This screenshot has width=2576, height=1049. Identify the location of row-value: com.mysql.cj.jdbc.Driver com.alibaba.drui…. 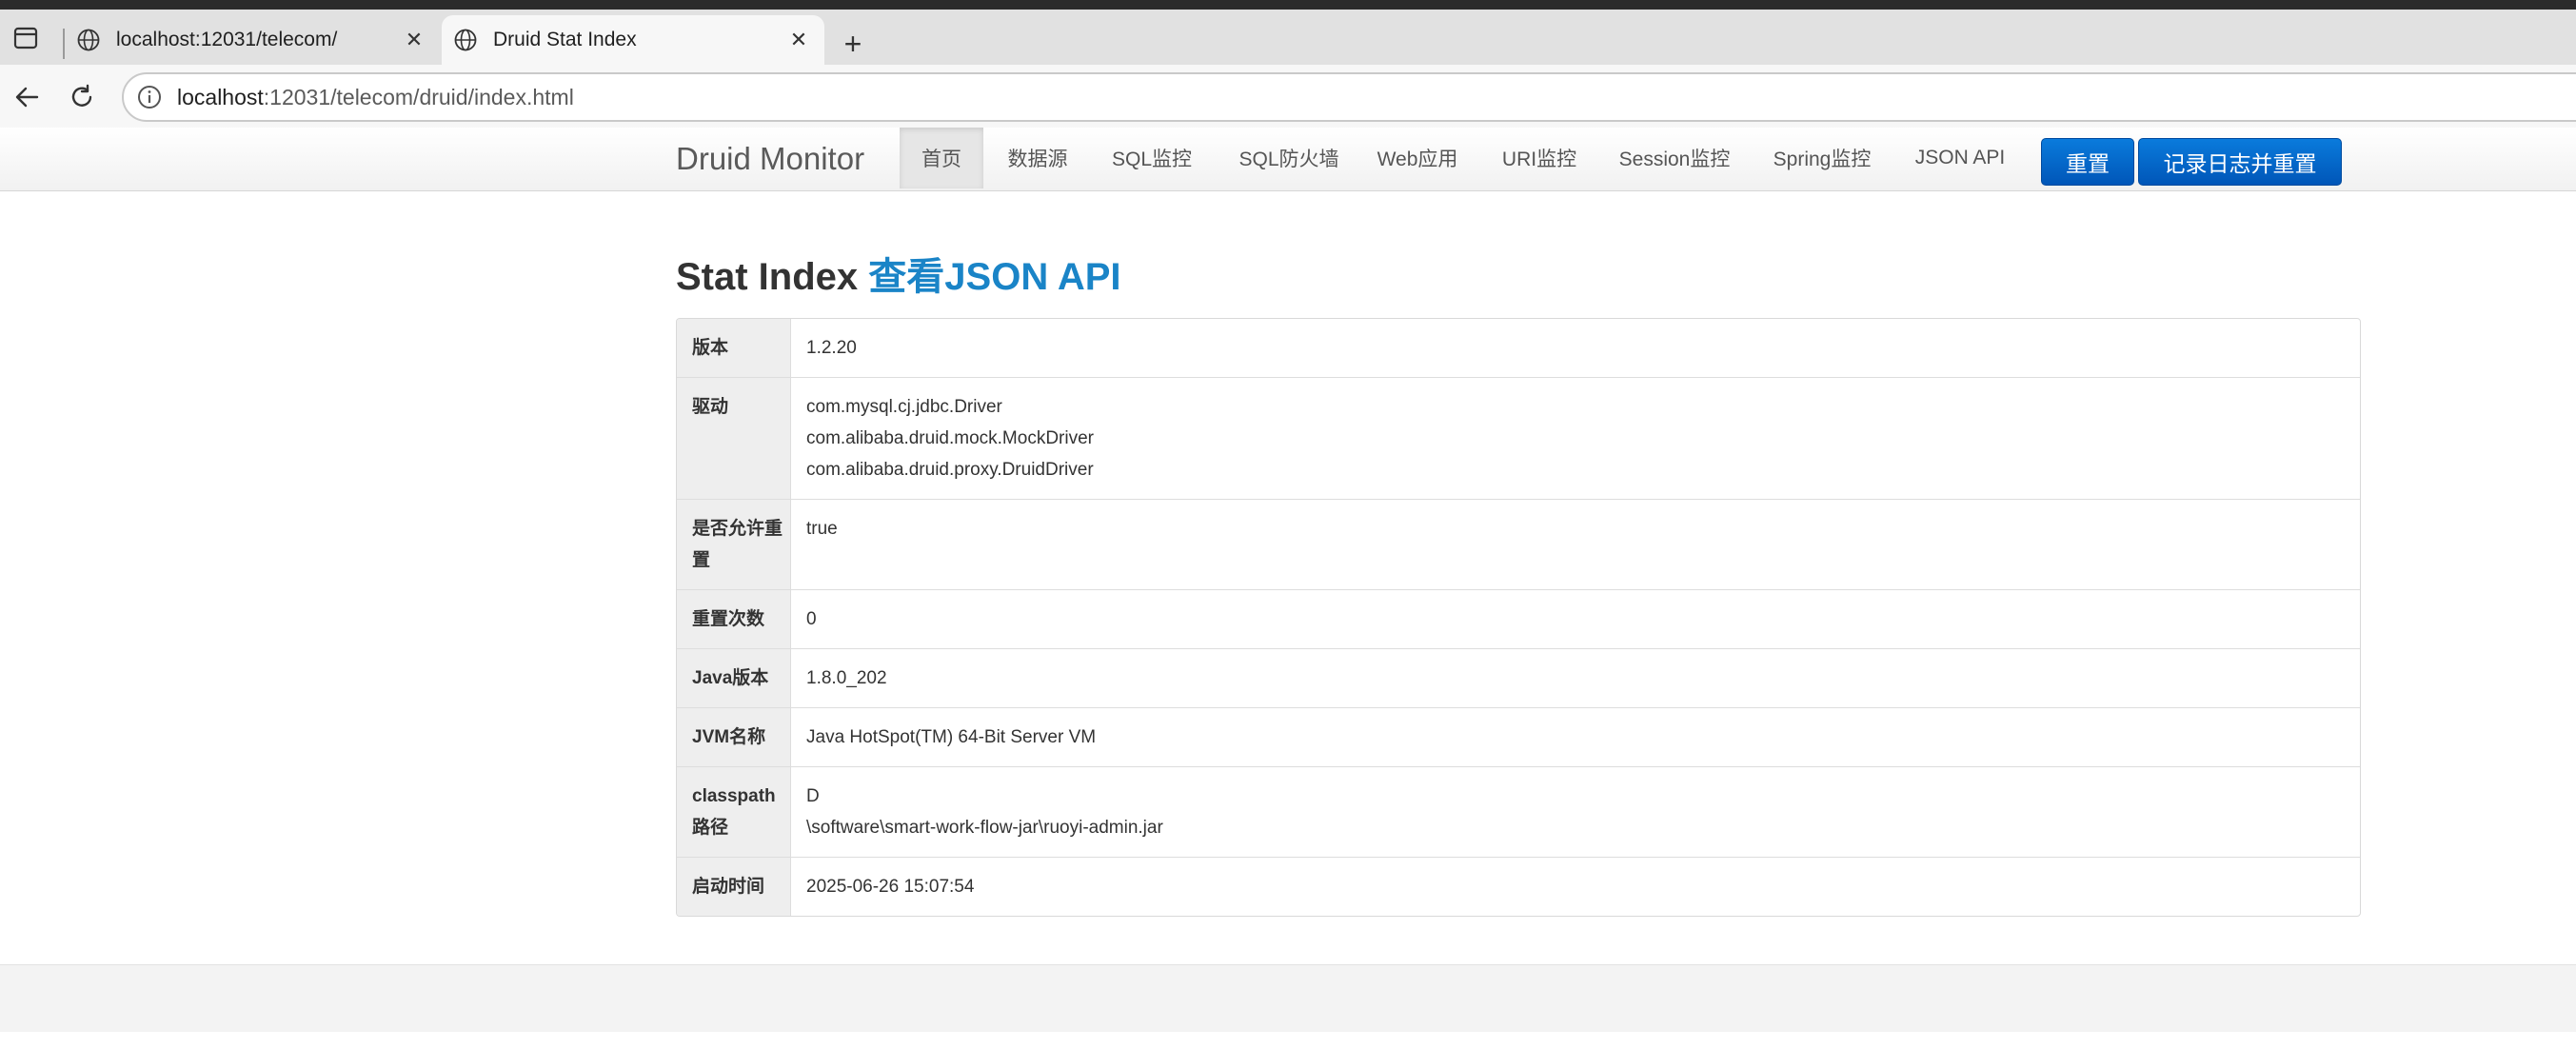
(1575, 438).